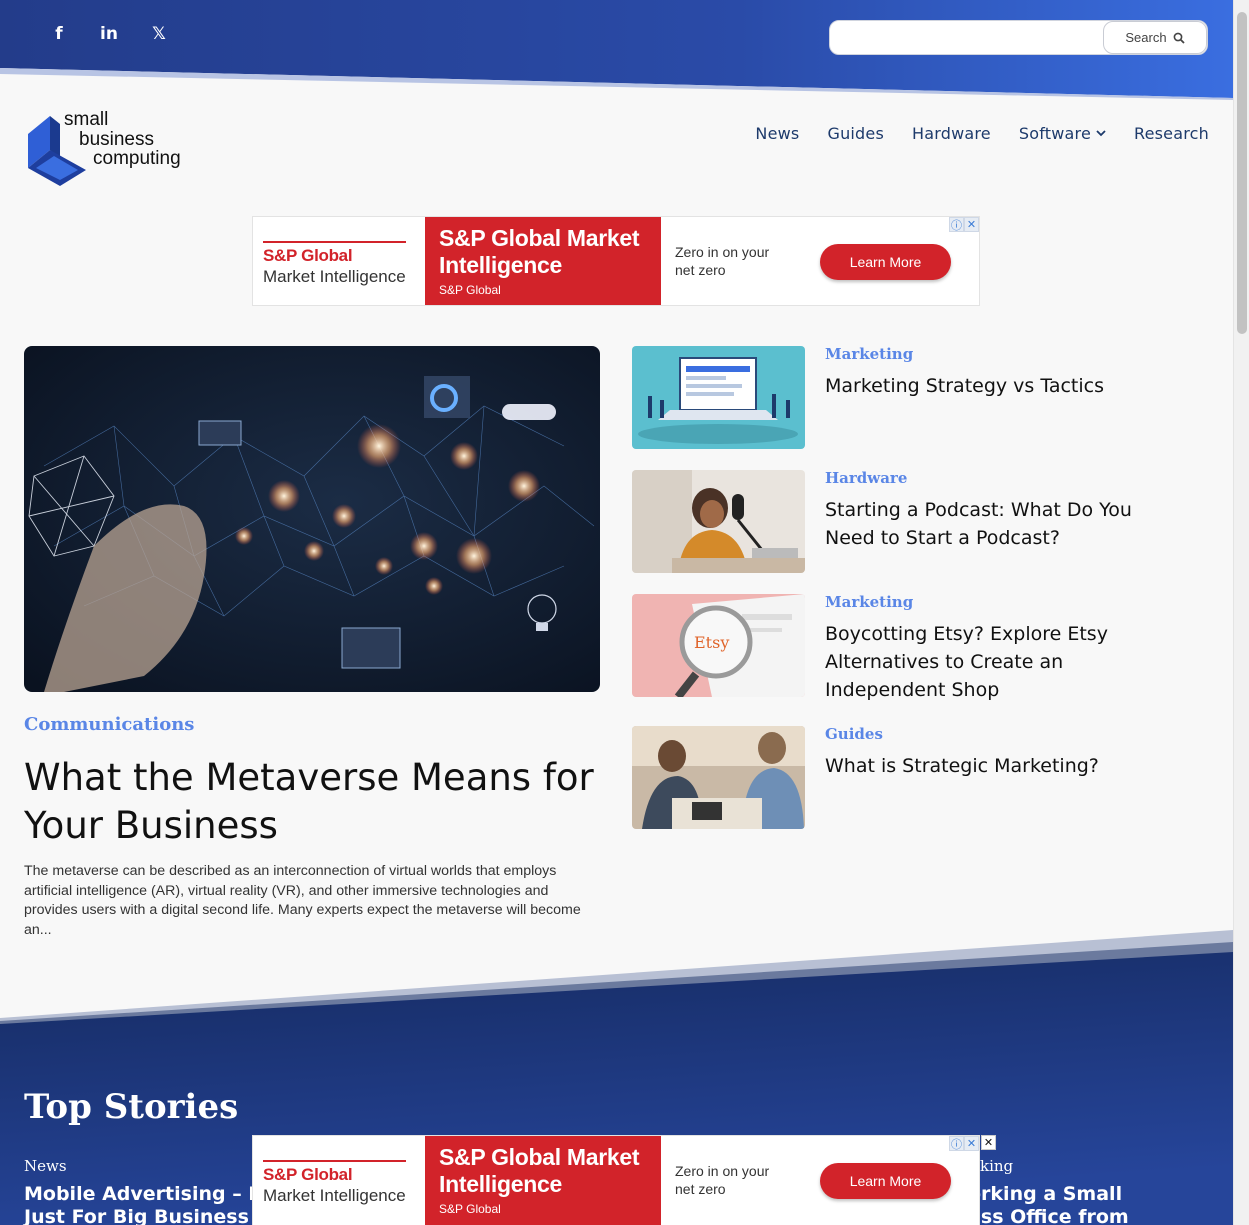 Image resolution: width=1249 pixels, height=1225 pixels. Describe the element at coordinates (1045, 1194) in the screenshot. I see `top-story-title-2-line-1: orking a Small` at that location.